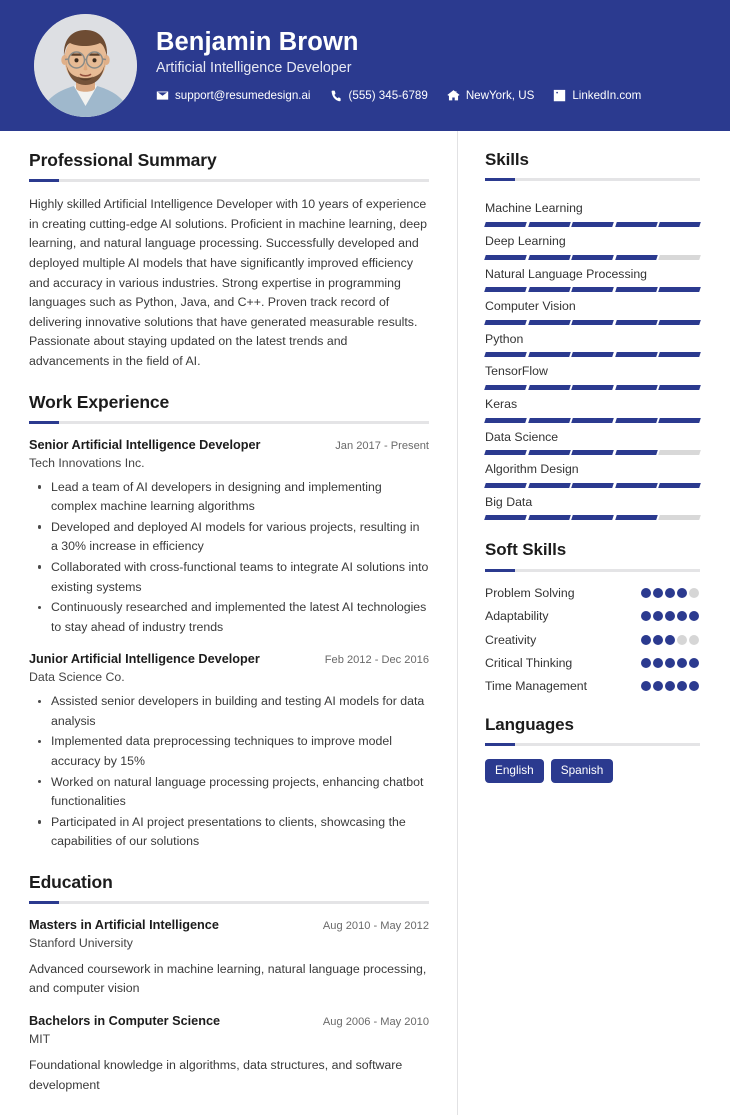 The width and height of the screenshot is (730, 1115). I want to click on section-title-languages: Languages, so click(529, 724).